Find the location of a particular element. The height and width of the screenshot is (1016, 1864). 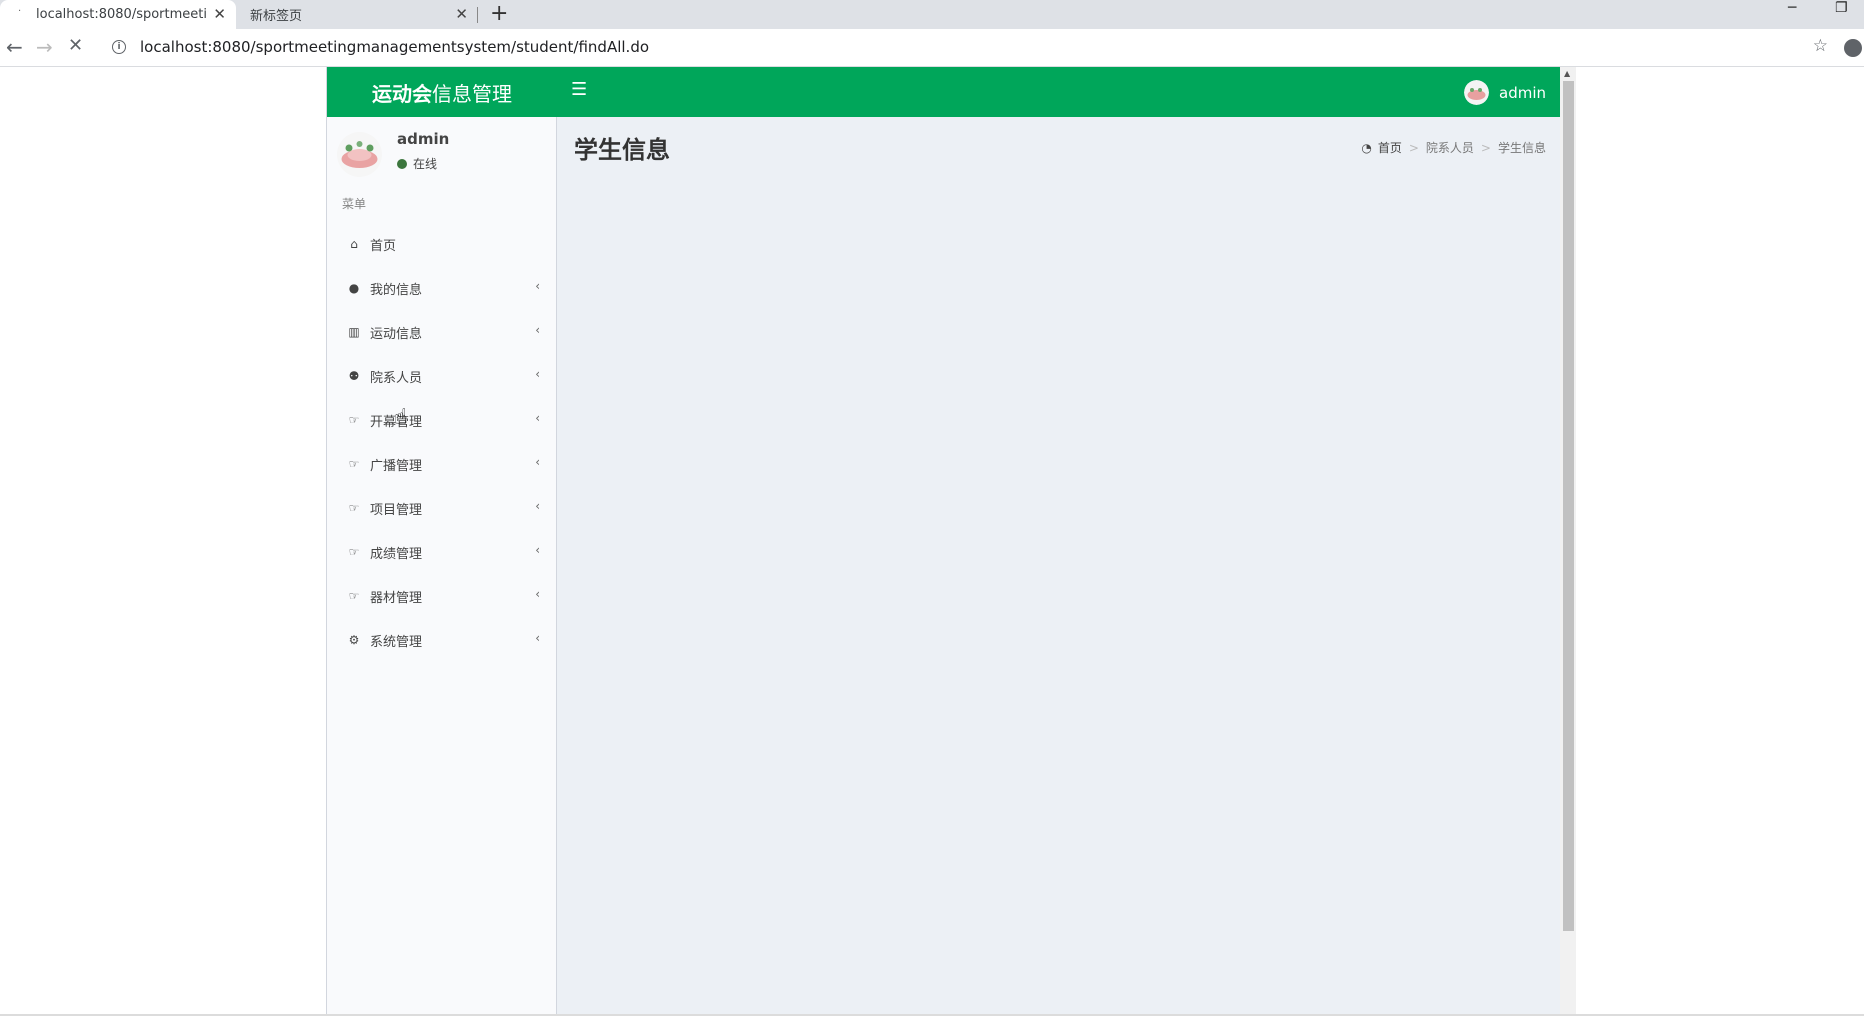

sidebar-item-label: 成绩管理 is located at coordinates (396, 554).